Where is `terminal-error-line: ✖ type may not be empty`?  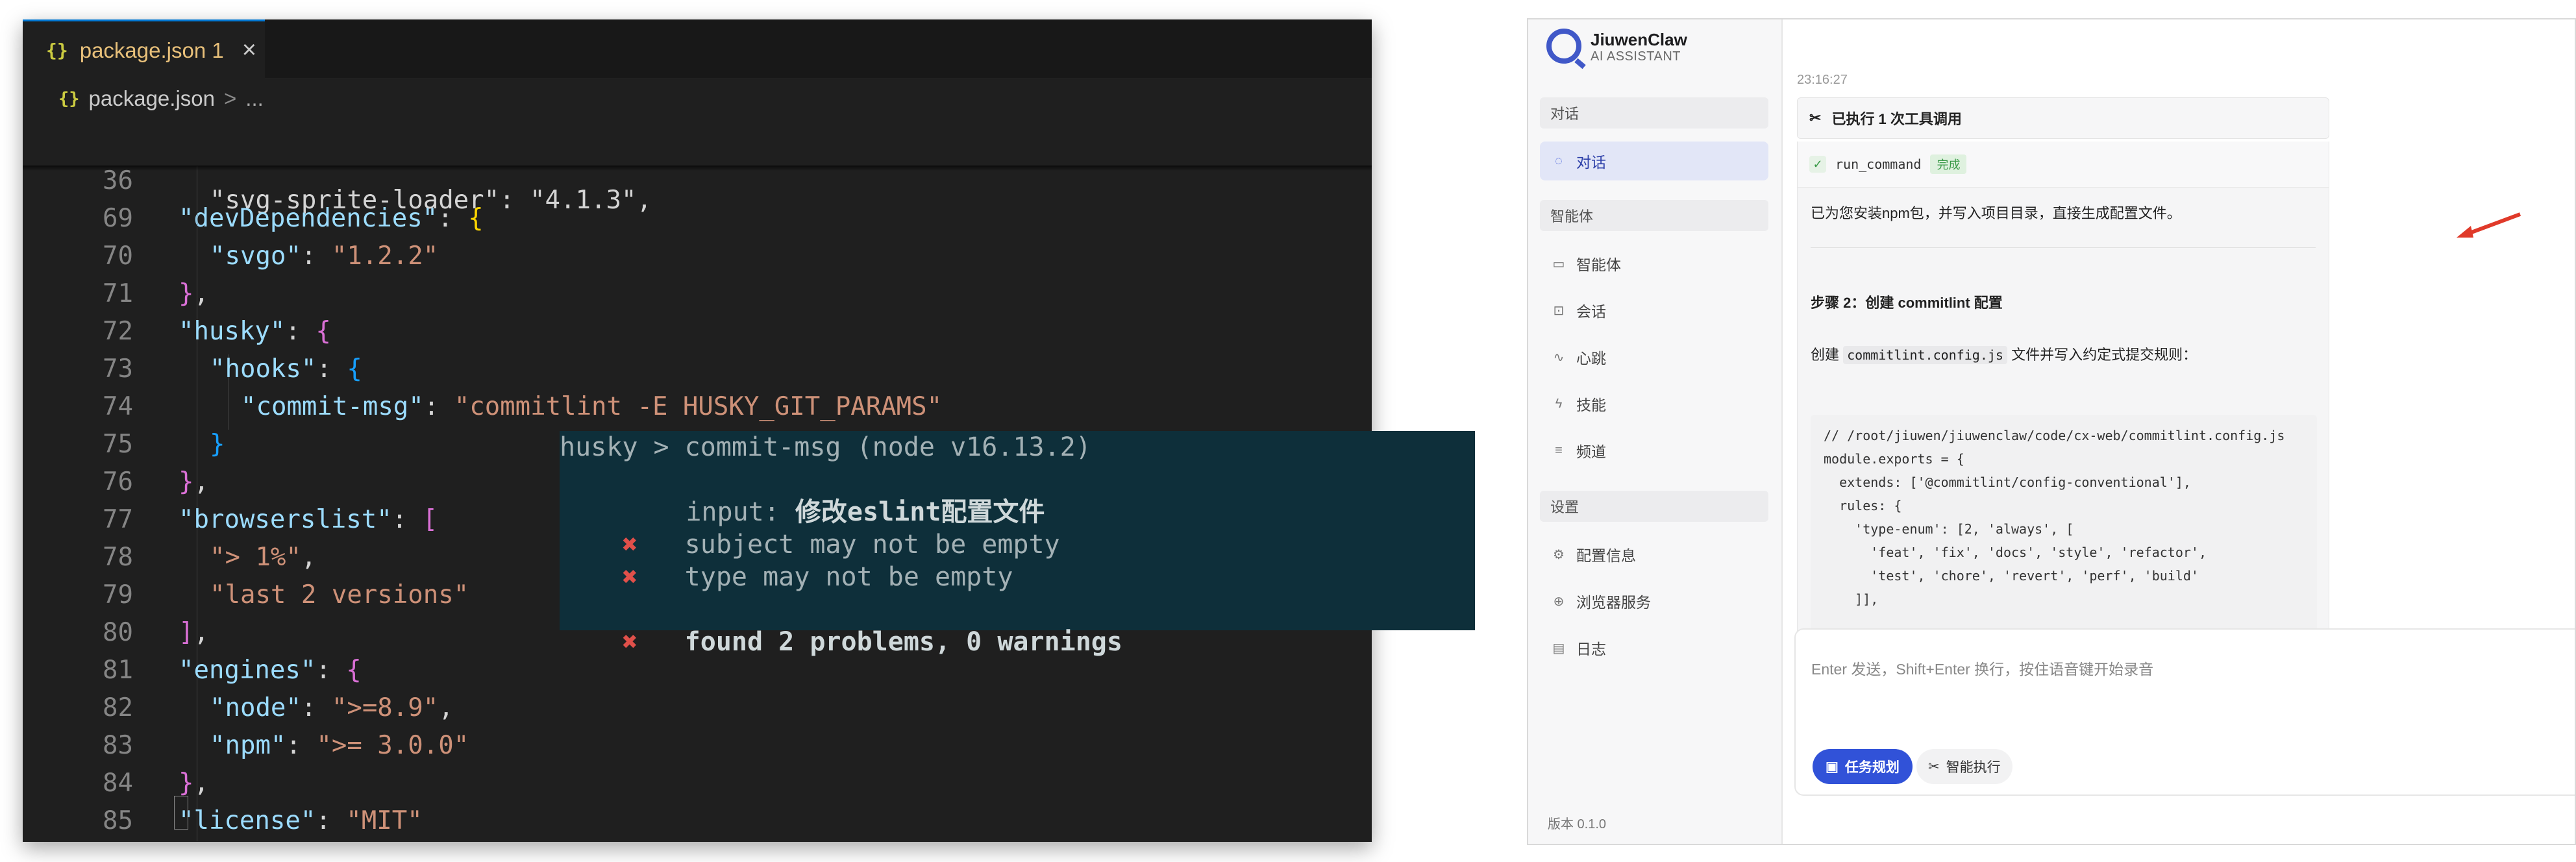 terminal-error-line: ✖ type may not be empty is located at coordinates (817, 577).